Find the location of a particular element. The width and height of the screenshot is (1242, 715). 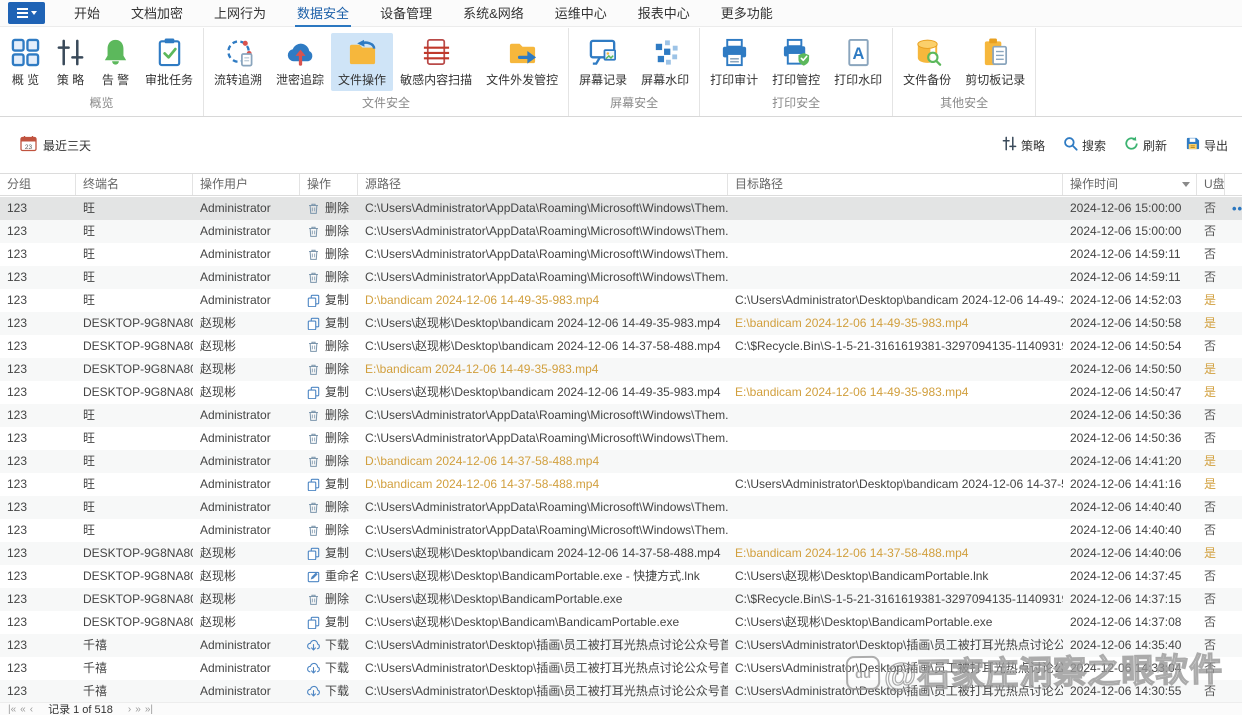

fast-next-button: » is located at coordinates (138, 709).